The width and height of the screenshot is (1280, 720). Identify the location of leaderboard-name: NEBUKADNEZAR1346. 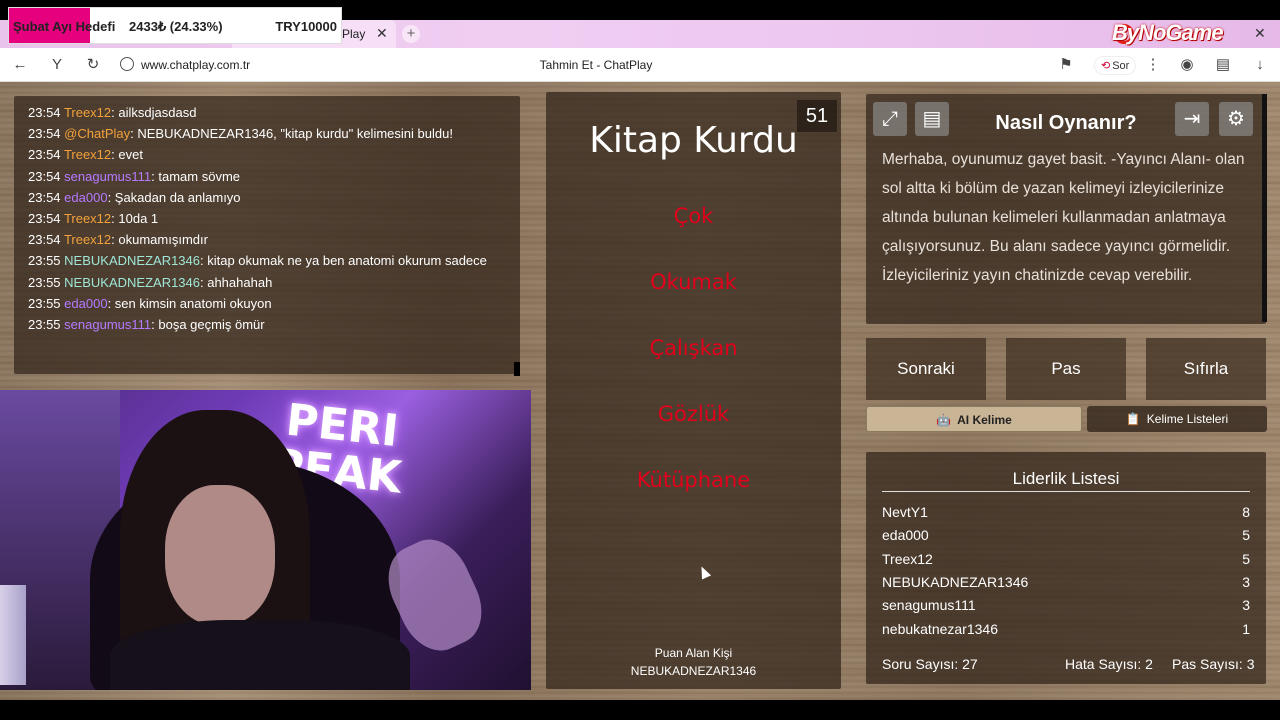
(955, 581).